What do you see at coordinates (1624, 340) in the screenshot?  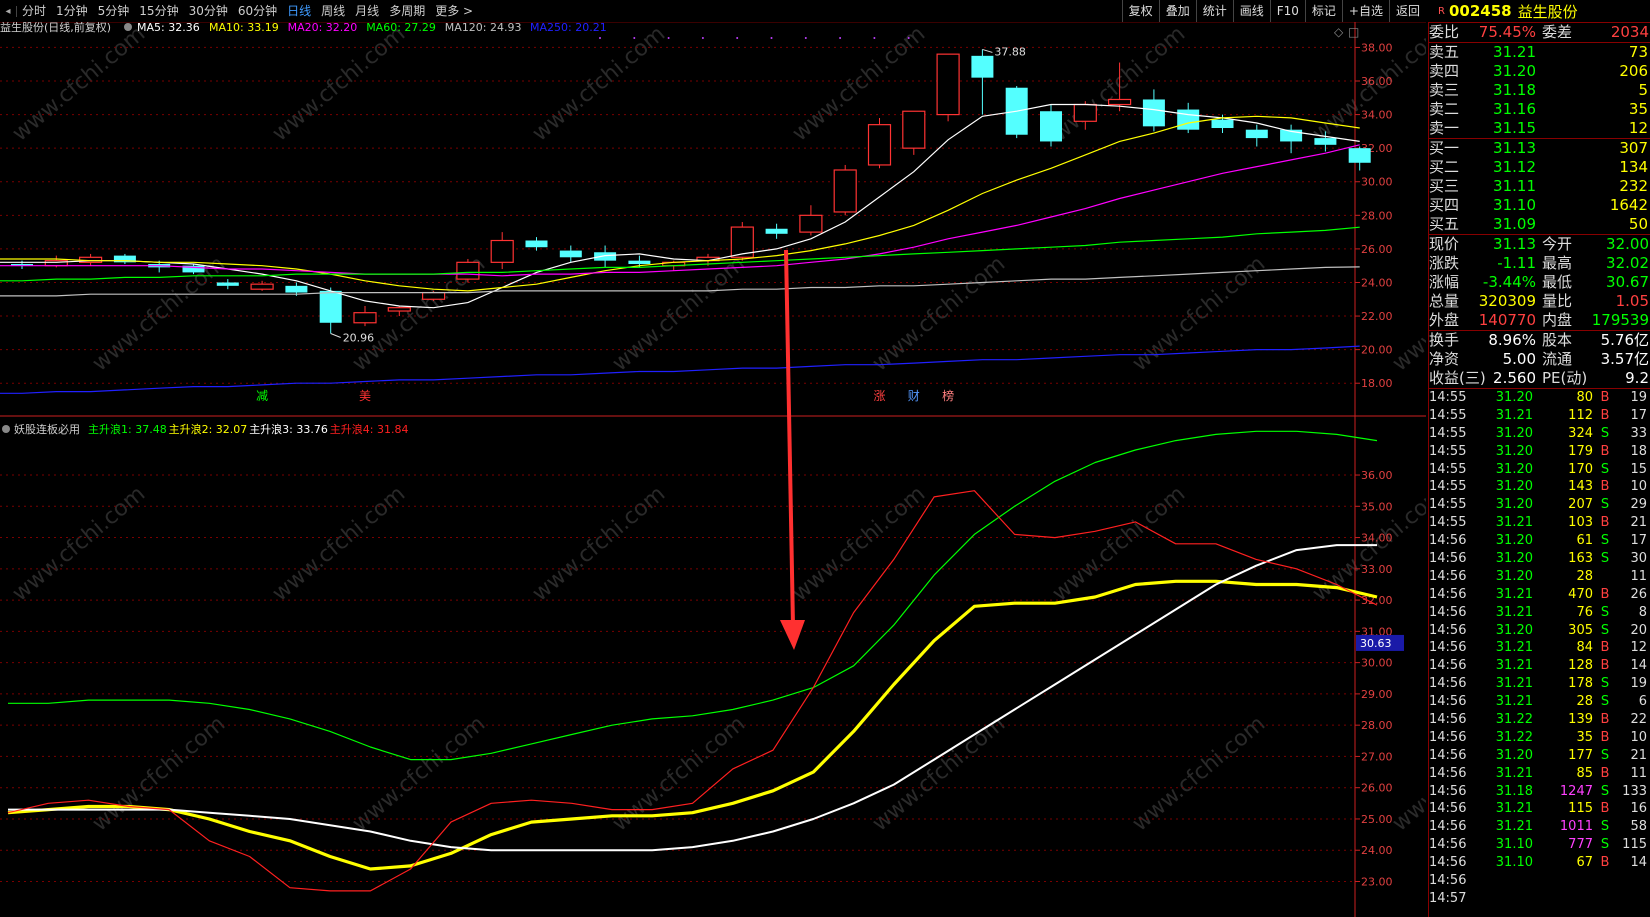 I see `finance-value: 5.76亿` at bounding box center [1624, 340].